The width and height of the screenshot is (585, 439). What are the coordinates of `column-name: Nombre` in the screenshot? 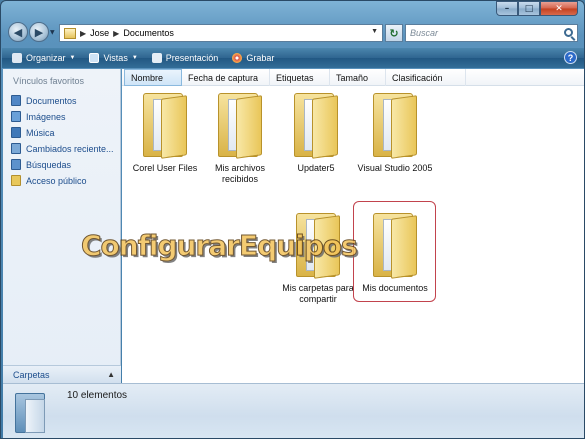 It's located at (153, 77).